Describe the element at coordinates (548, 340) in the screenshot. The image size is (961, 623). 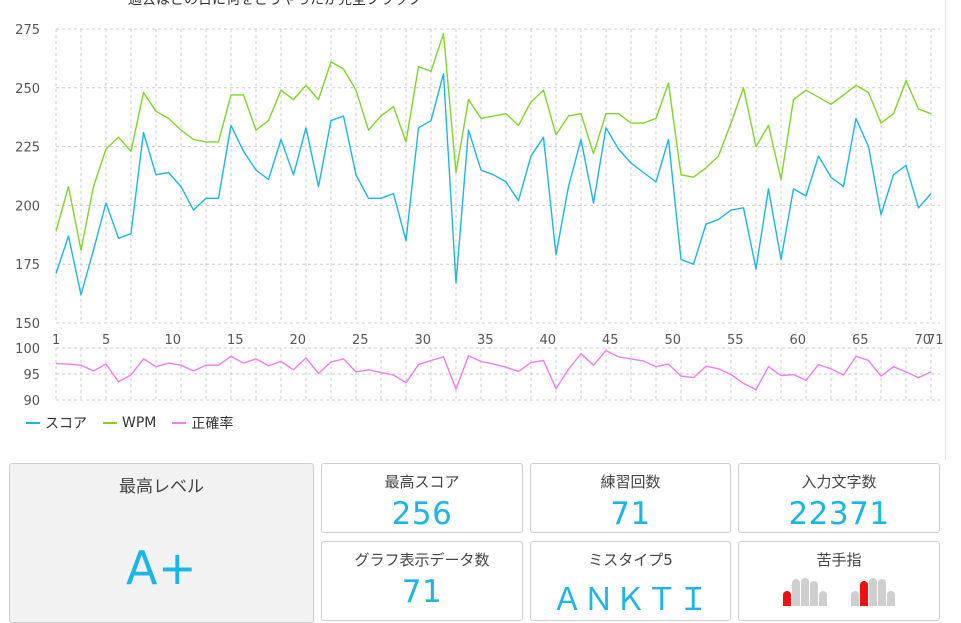
I see `xtick-label: 40` at that location.